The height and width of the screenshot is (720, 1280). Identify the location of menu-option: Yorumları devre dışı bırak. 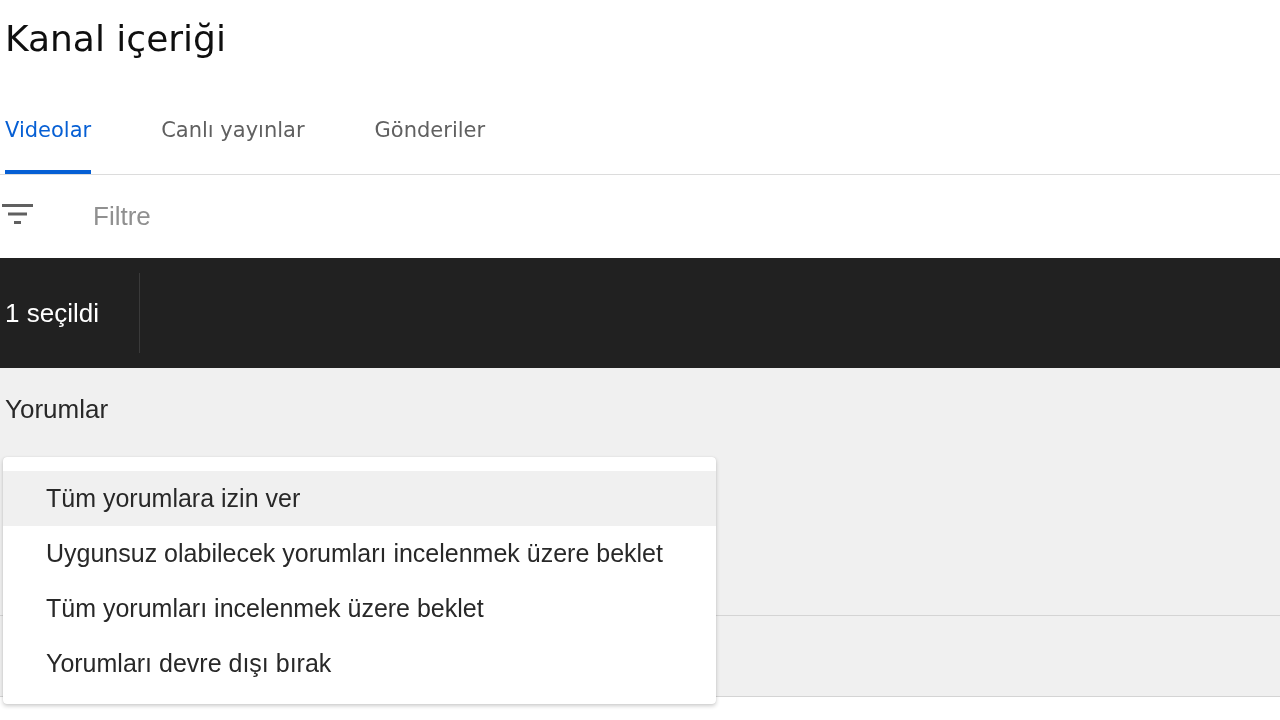
(359, 663).